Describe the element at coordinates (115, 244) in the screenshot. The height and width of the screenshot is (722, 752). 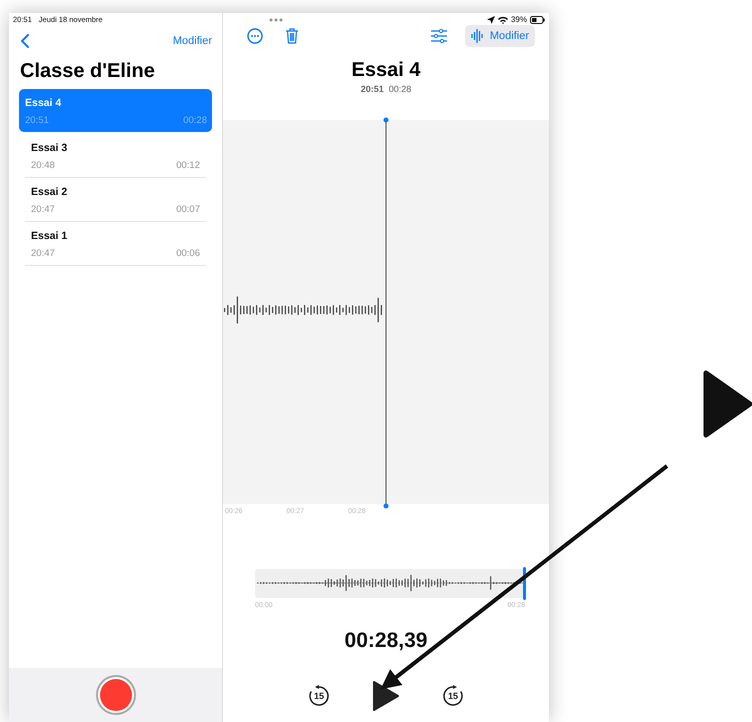
I see `recording-item: Essai 1 20:47 00:06` at that location.